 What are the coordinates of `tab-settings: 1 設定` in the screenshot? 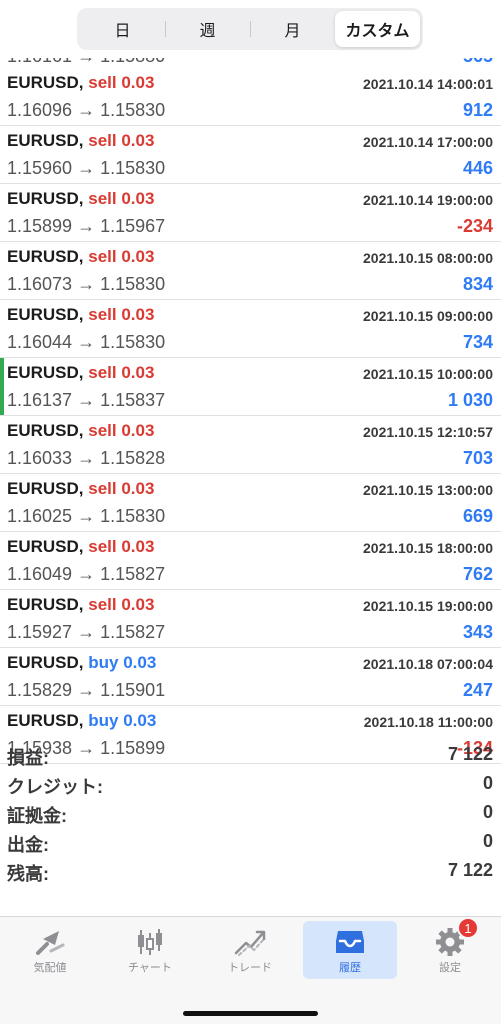 It's located at (450, 948).